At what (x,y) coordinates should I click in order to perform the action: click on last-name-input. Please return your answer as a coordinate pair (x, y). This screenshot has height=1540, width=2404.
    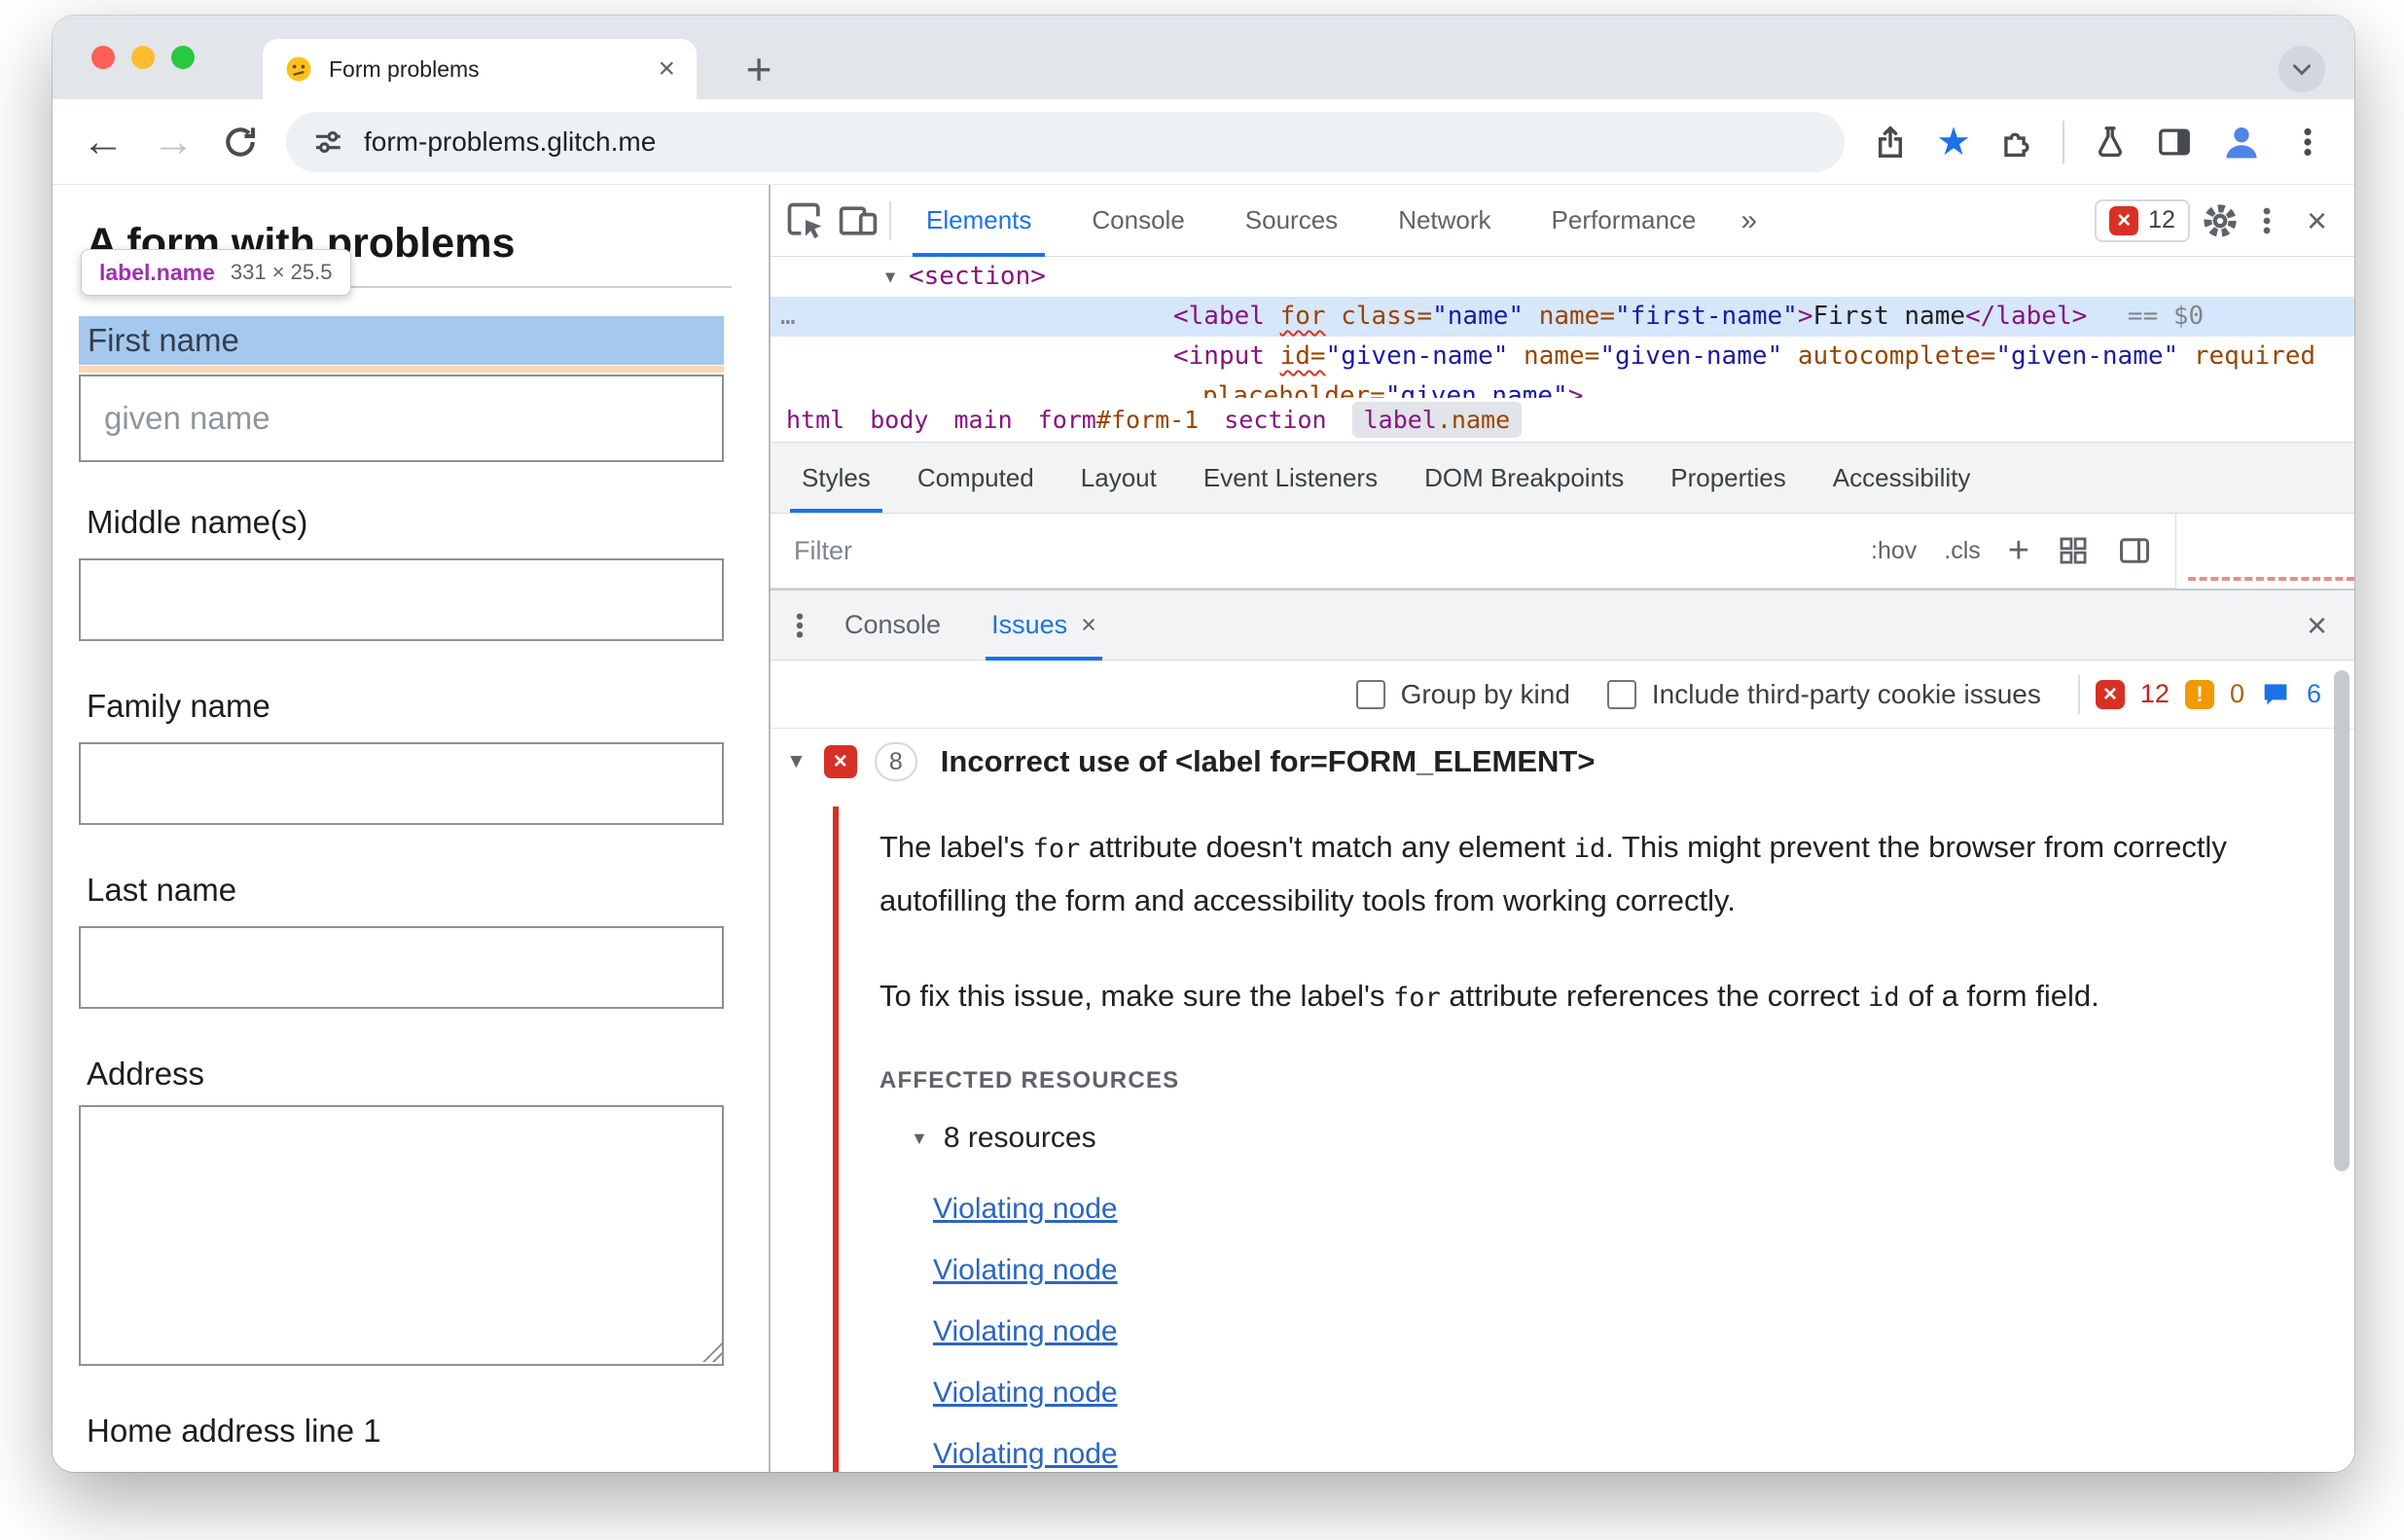
    Looking at the image, I should click on (401, 967).